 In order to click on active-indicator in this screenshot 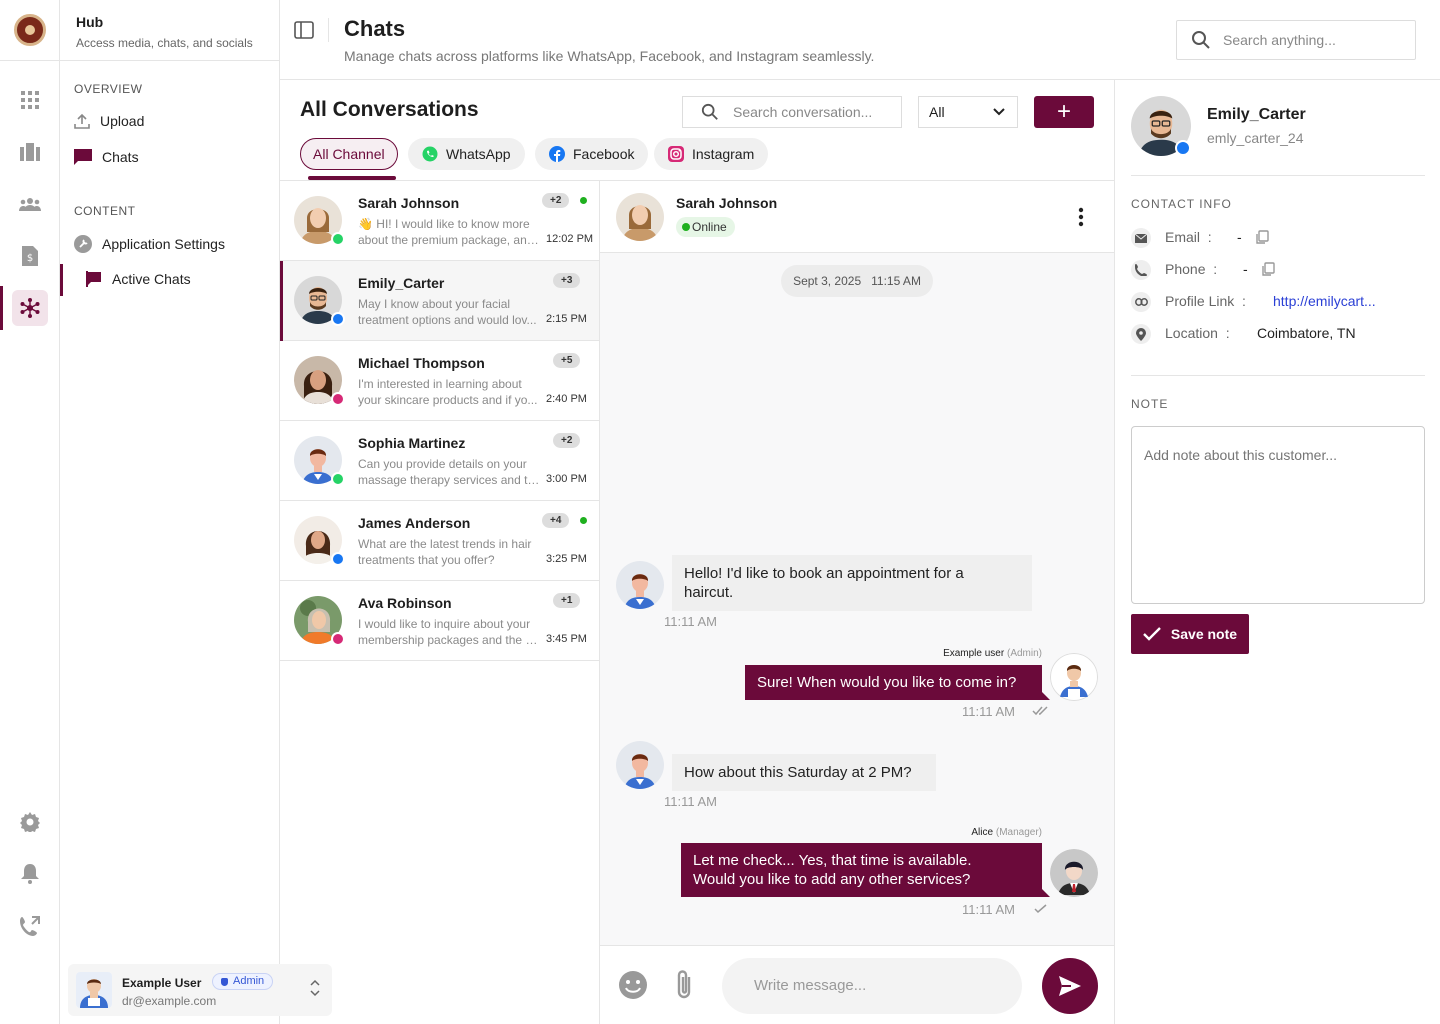, I will do `click(1, 308)`.